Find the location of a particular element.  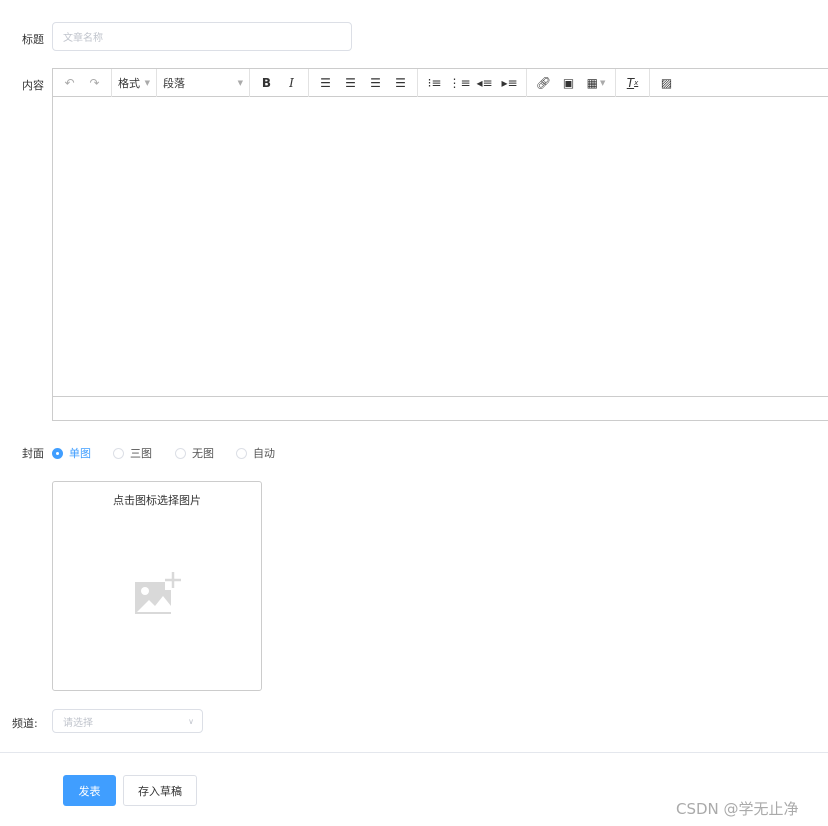

title-placeholder: 文章名称 is located at coordinates (83, 38).